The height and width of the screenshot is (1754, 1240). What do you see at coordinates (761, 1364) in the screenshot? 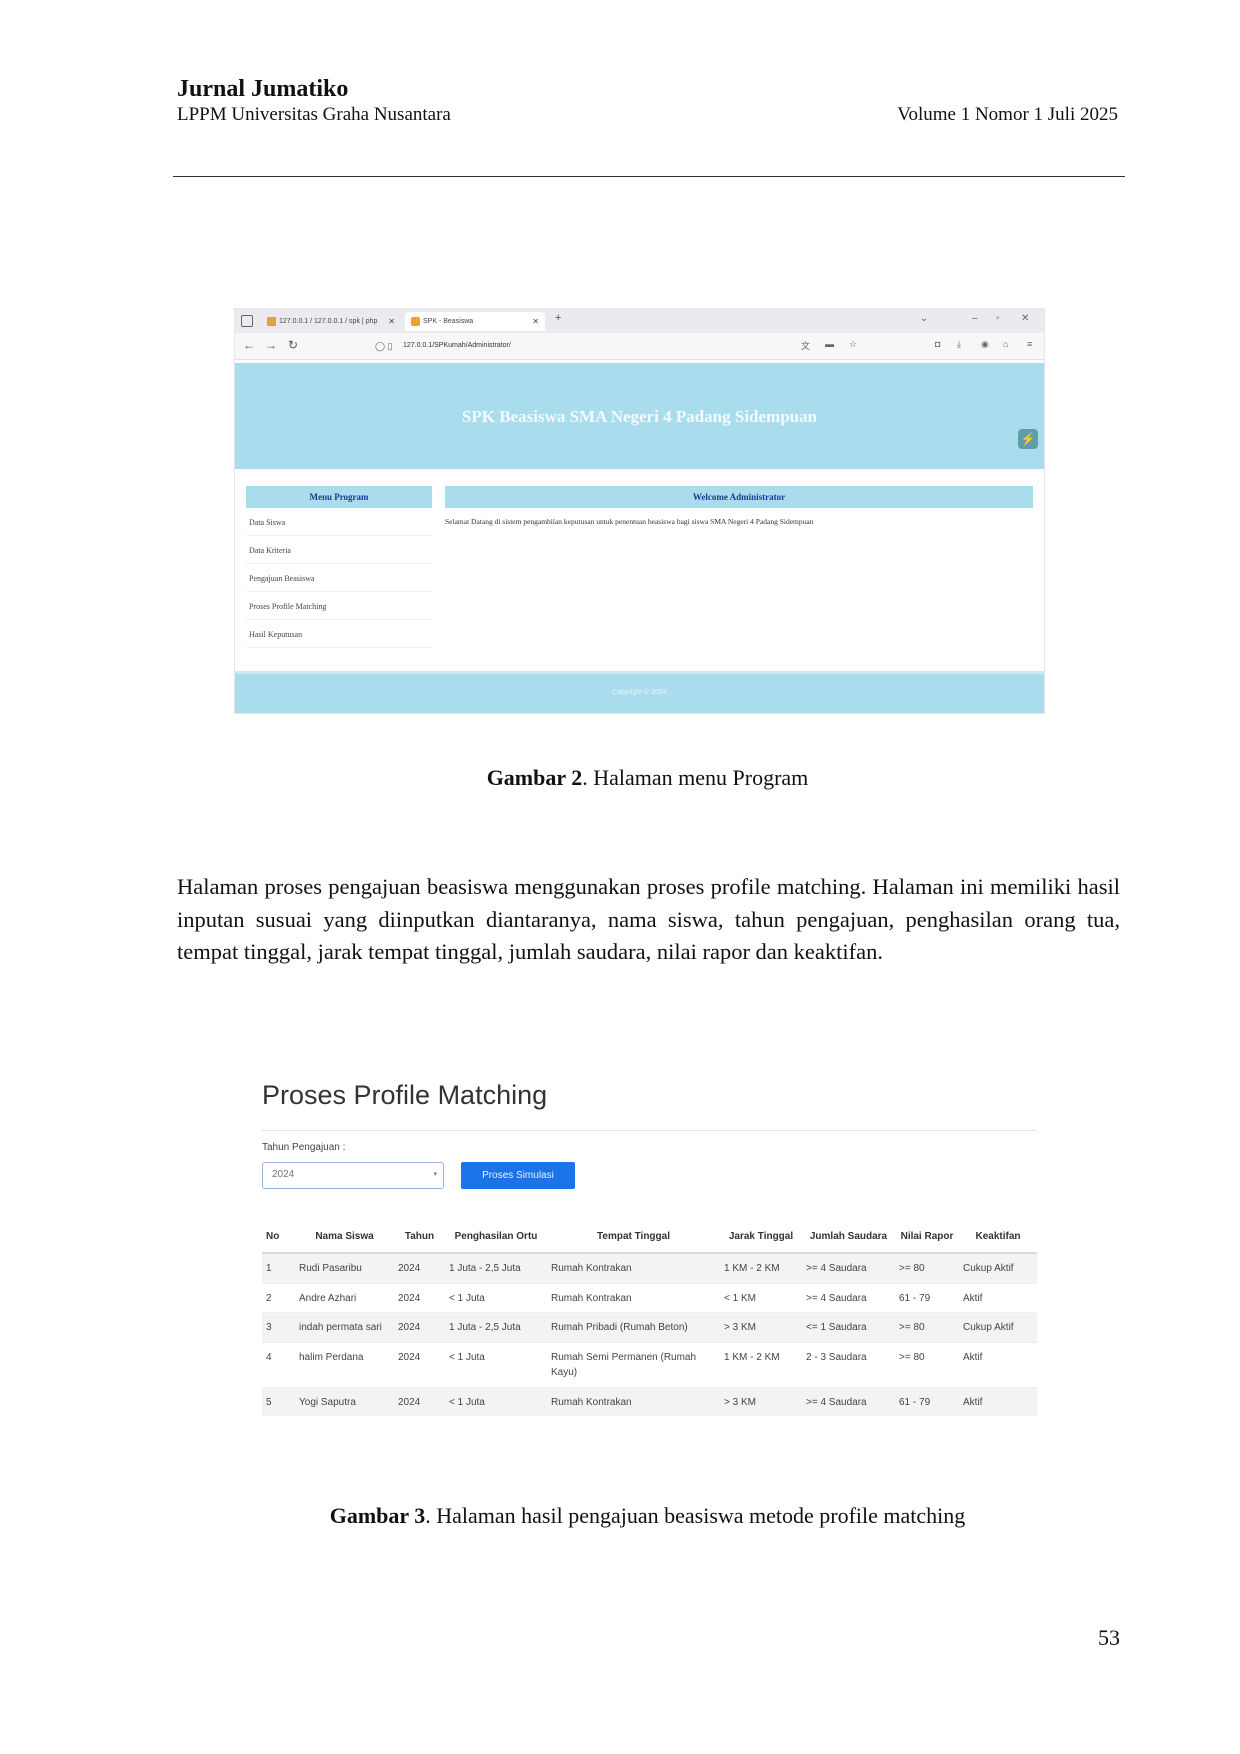
I see `table-cell: 1 KM - 2 KM` at bounding box center [761, 1364].